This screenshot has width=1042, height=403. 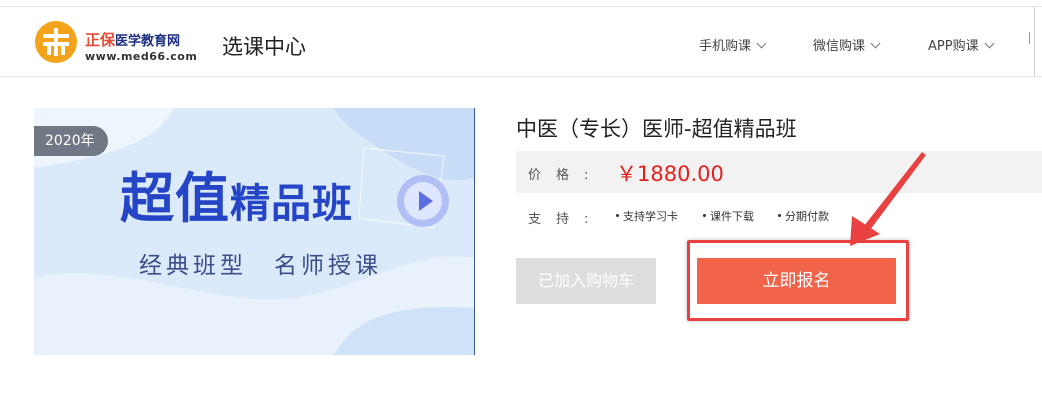 I want to click on arrow-annotation-icon, so click(x=888, y=199).